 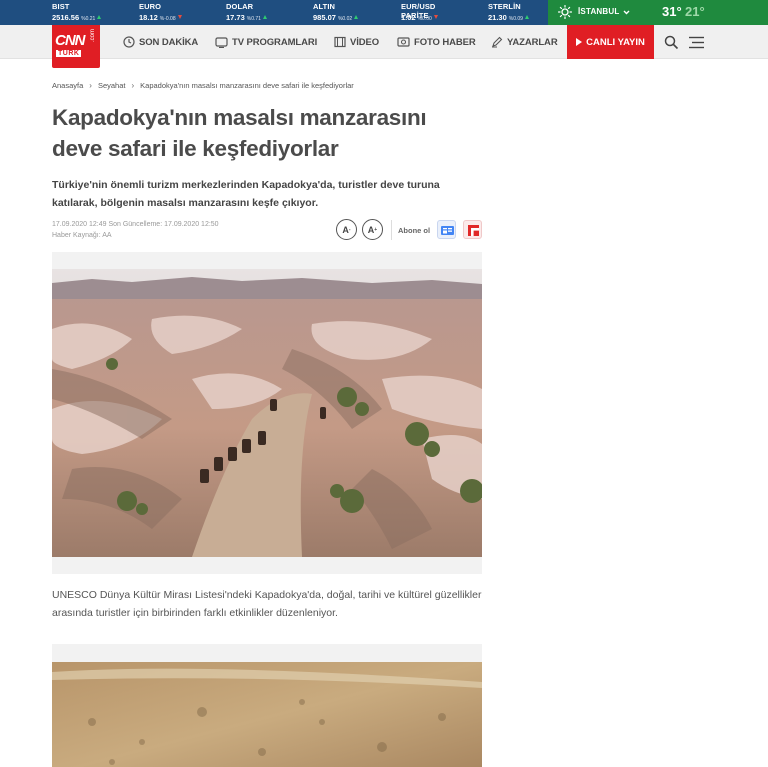 I want to click on ticker-value: 1.02 %0.00, so click(x=419, y=17).